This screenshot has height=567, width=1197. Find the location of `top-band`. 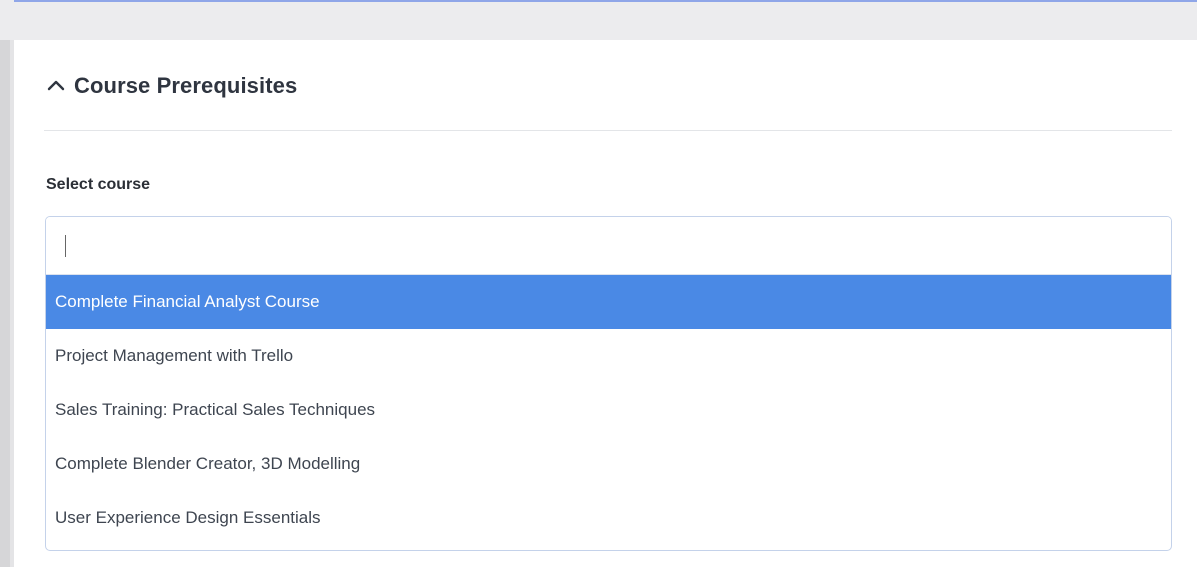

top-band is located at coordinates (598, 20).